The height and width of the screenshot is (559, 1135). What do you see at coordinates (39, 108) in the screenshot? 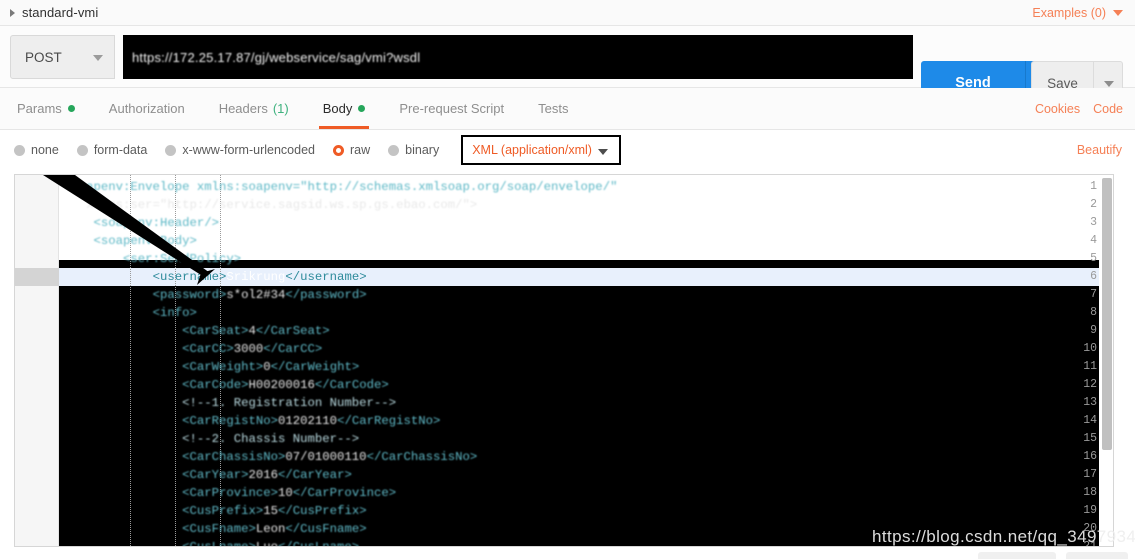
I see `tab-label: Params` at bounding box center [39, 108].